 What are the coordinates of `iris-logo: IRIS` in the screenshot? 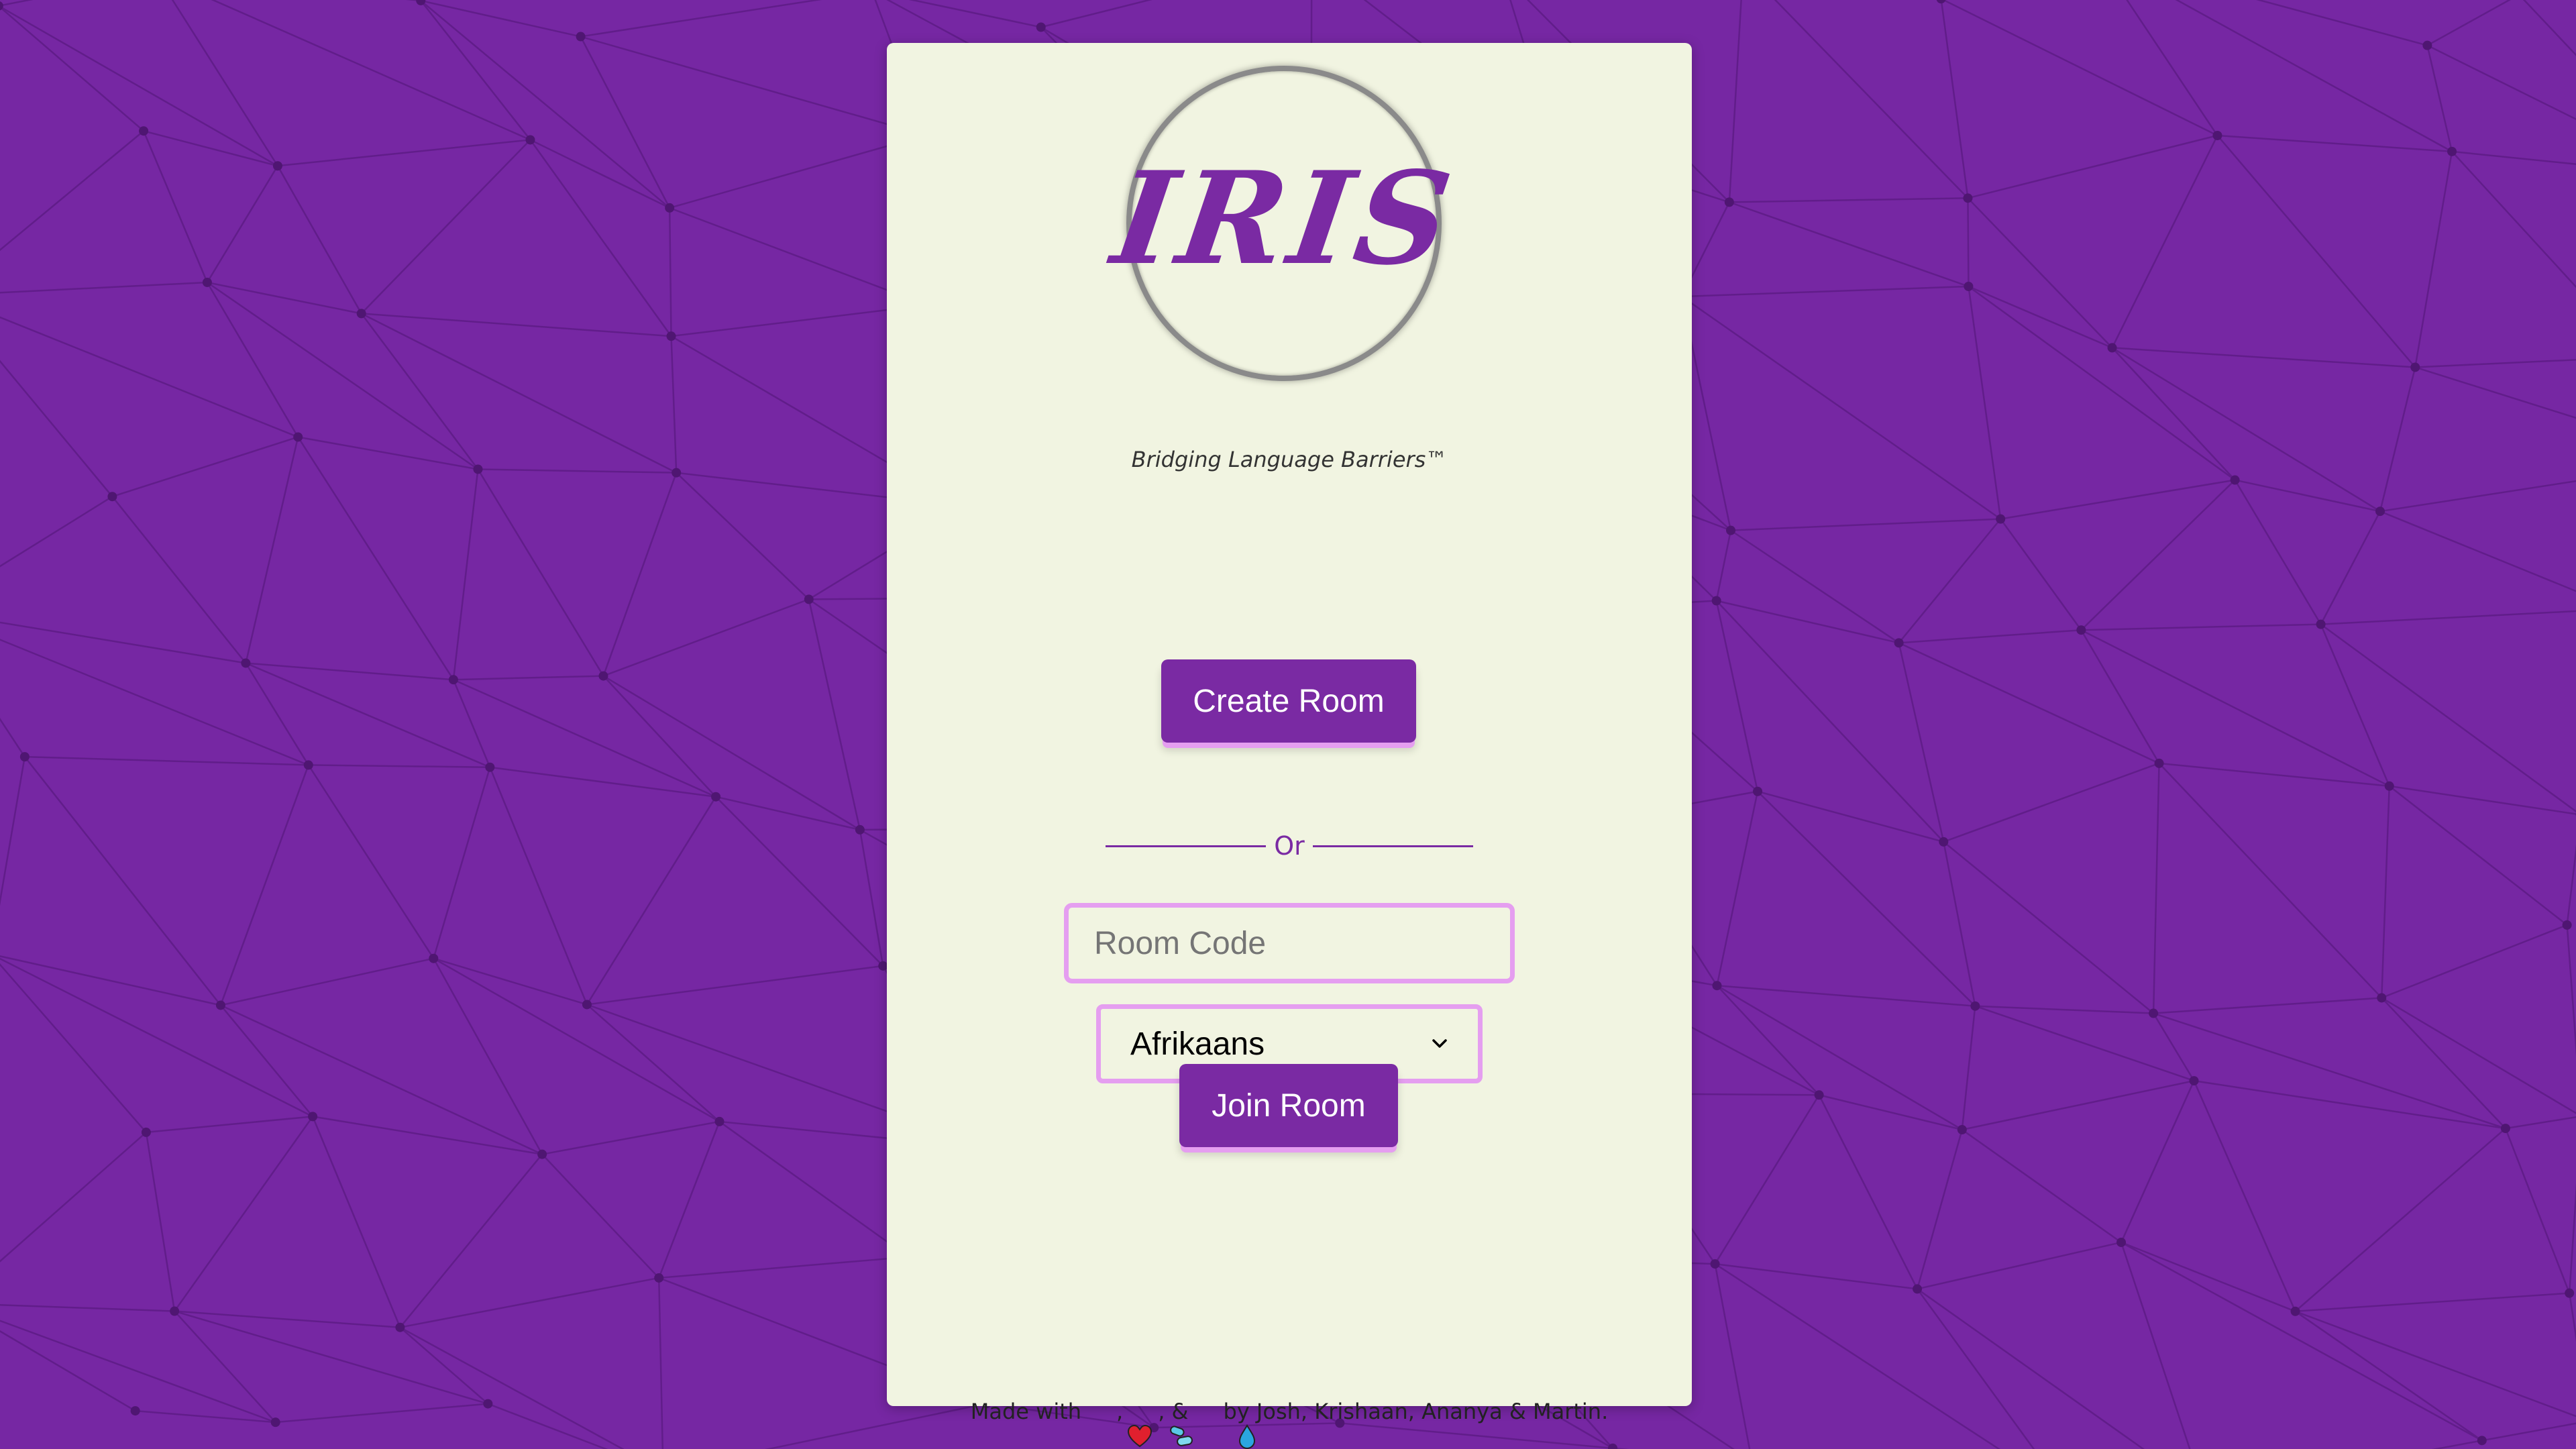 It's located at (1284, 223).